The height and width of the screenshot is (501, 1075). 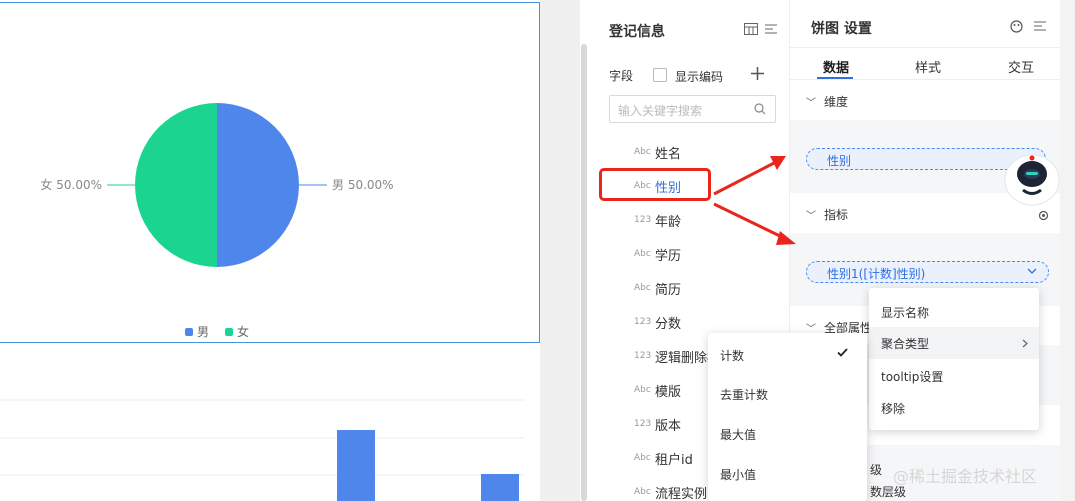 I want to click on field-item: Abc 租户id, so click(x=663, y=458).